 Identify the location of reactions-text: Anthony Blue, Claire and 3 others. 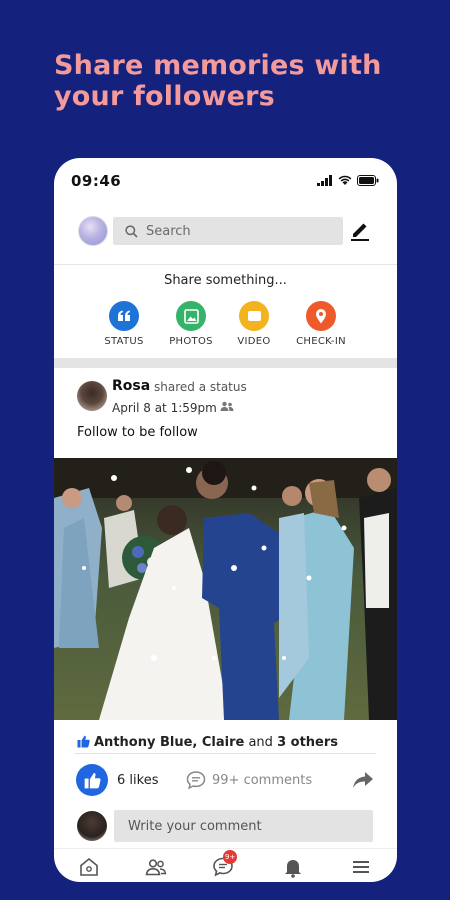
(216, 742).